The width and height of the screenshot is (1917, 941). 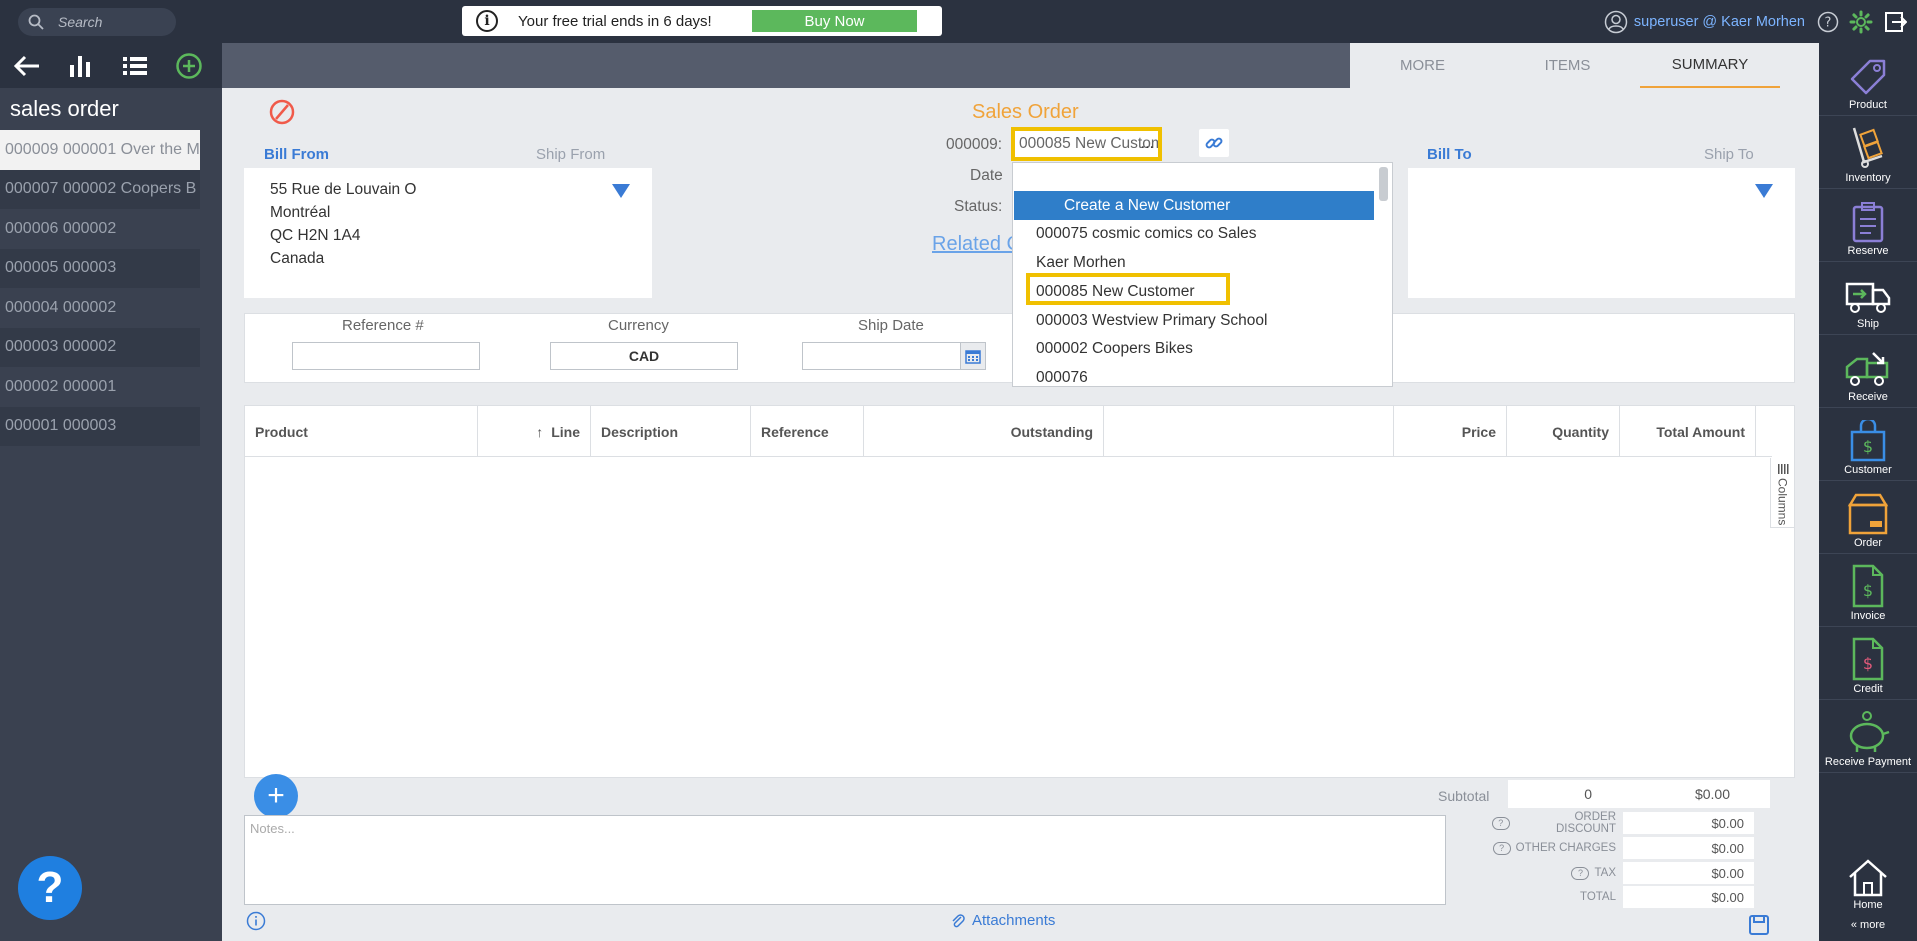 What do you see at coordinates (80, 22) in the screenshot?
I see `search-placeholder: Search` at bounding box center [80, 22].